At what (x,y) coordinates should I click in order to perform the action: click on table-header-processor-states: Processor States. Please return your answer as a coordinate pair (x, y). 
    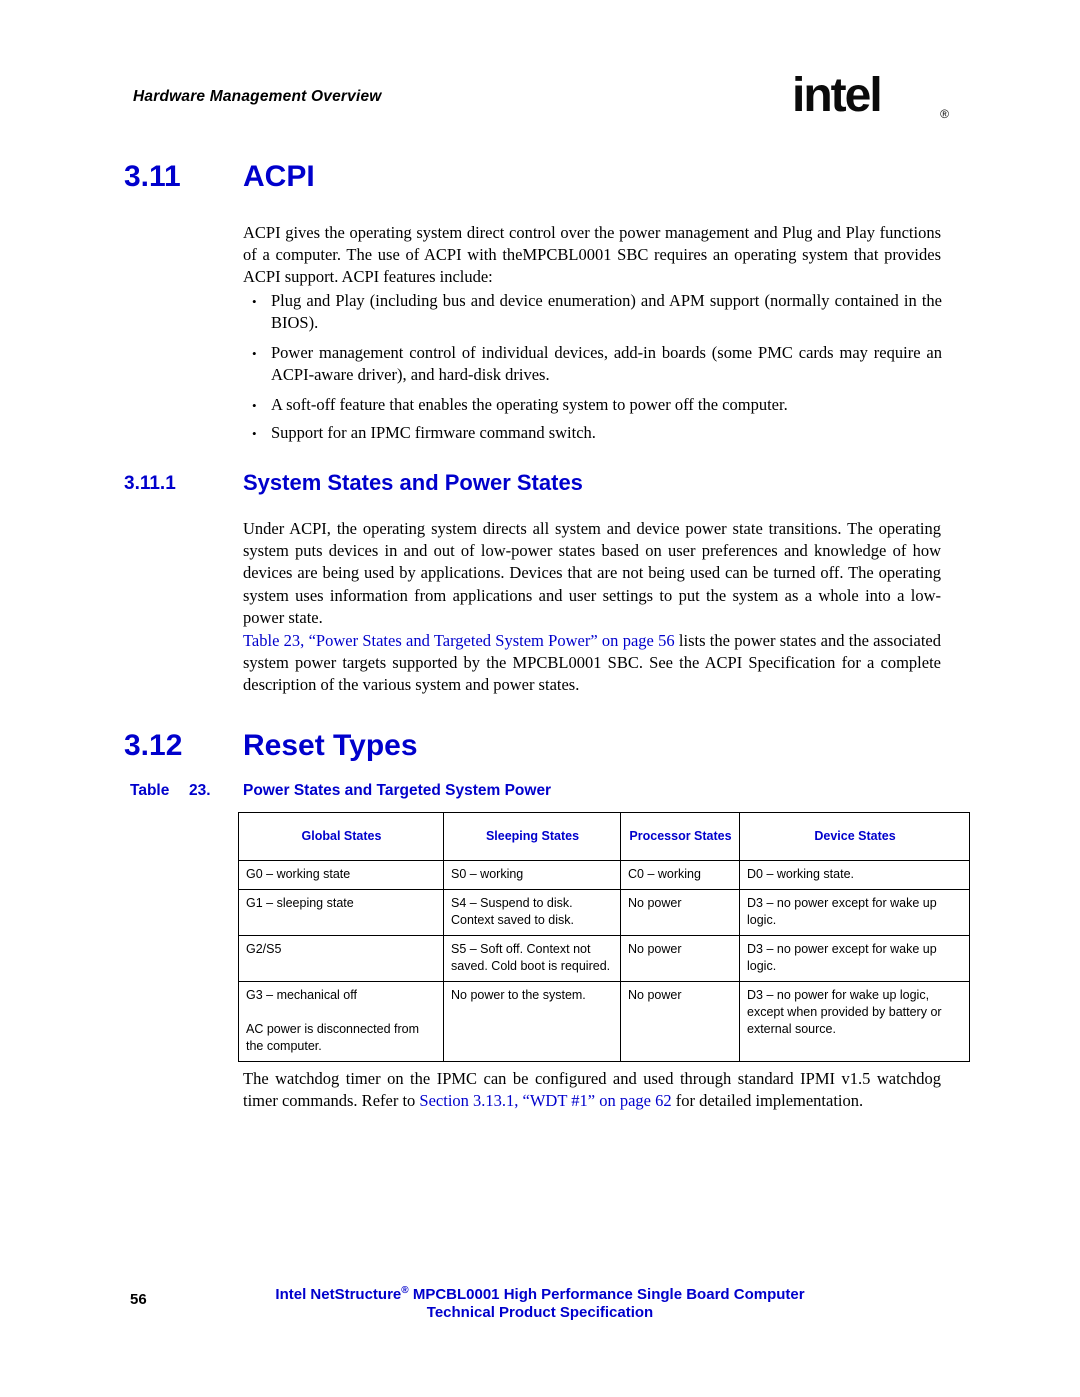
    Looking at the image, I should click on (680, 836).